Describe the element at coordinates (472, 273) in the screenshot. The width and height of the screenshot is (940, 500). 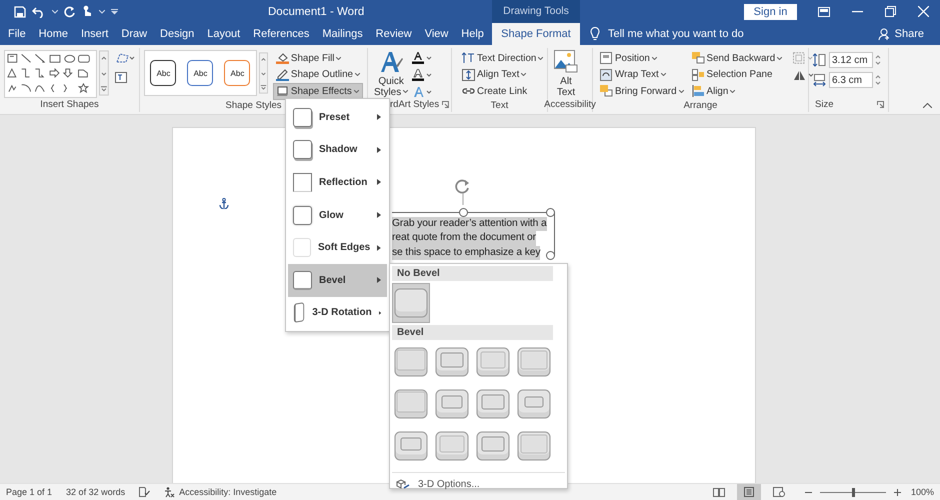
I see `section-heading: No Bevel` at that location.